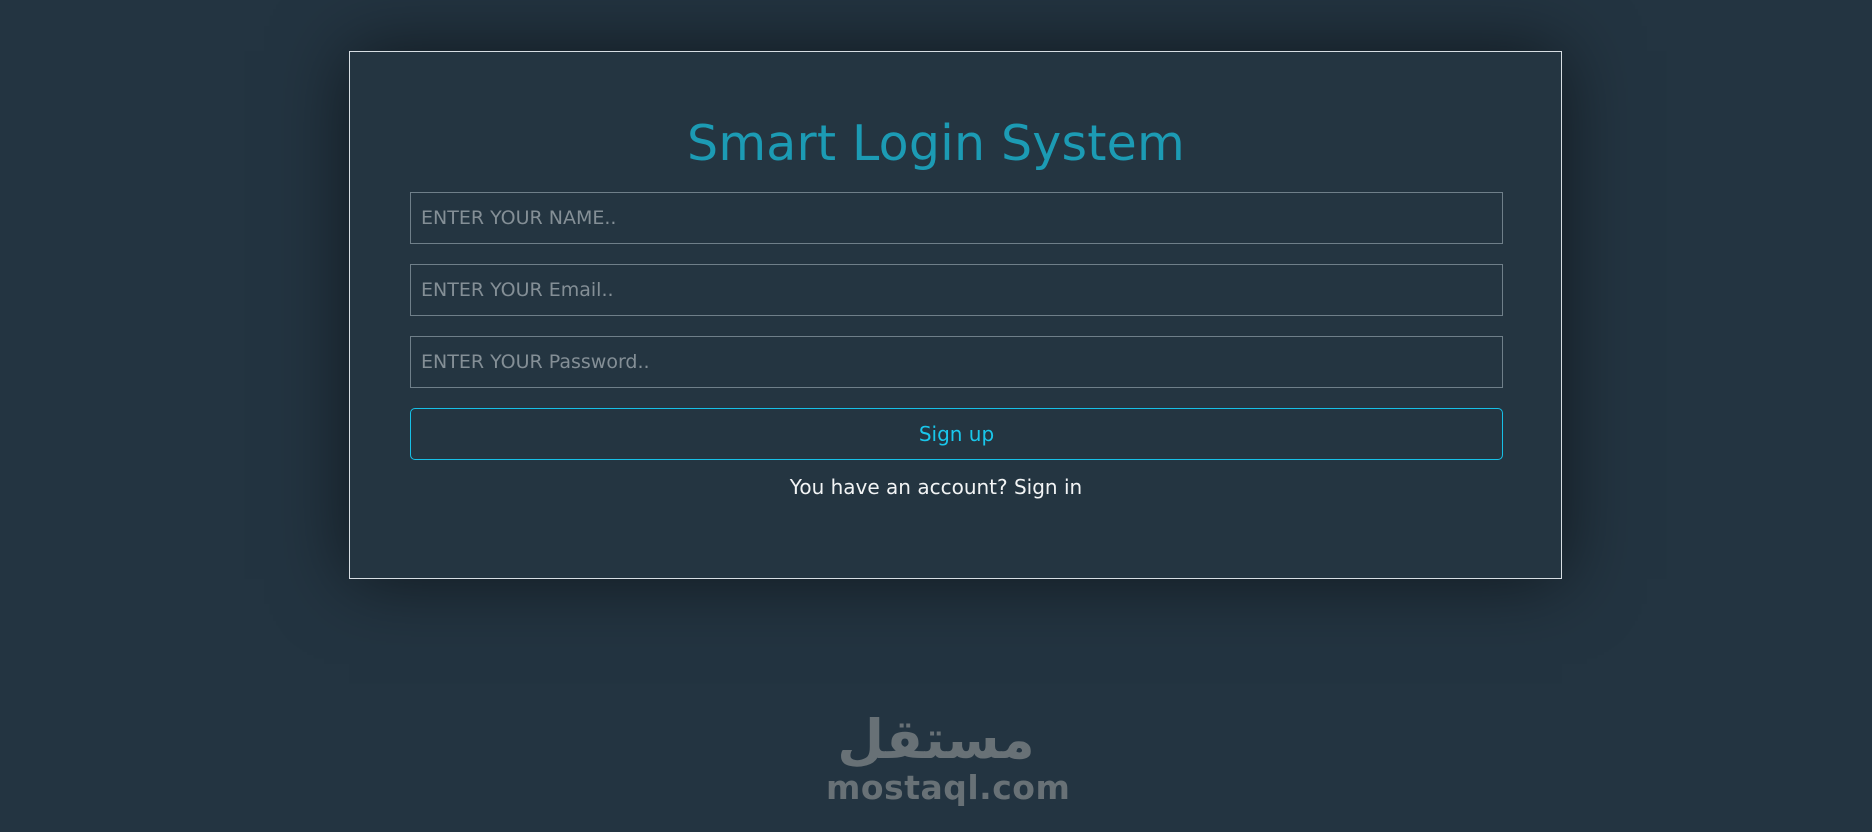  I want to click on page-title: Smart Login System, so click(936, 143).